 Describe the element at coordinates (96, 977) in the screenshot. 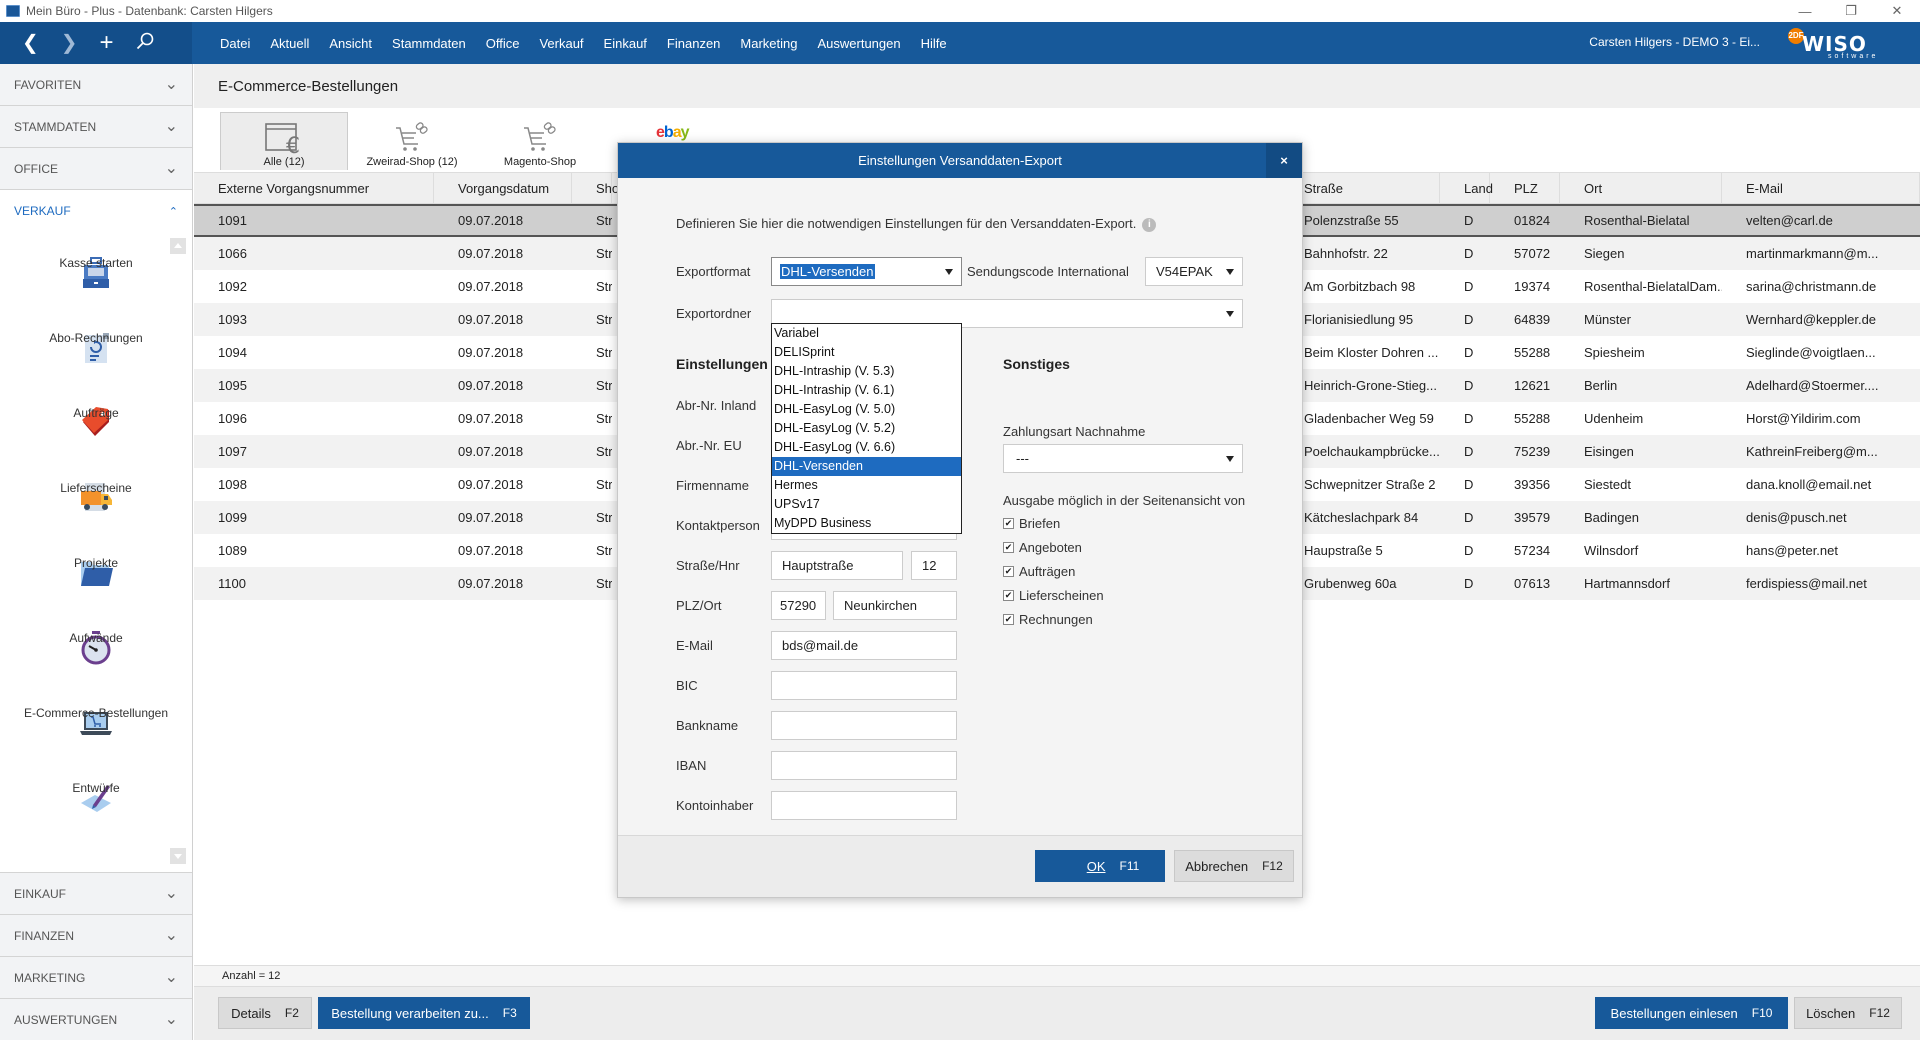

I see `sidebar-section-marketing: MARKETING ⌄` at that location.